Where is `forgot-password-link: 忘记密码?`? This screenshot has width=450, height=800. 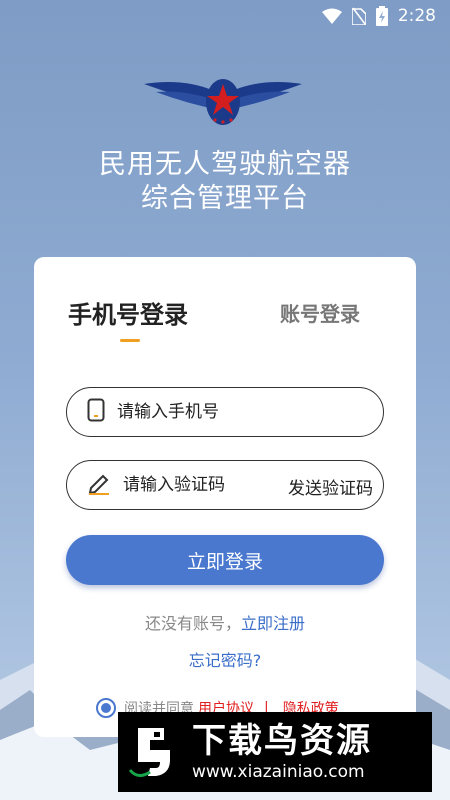
forgot-password-link: 忘记密码? is located at coordinates (225, 660).